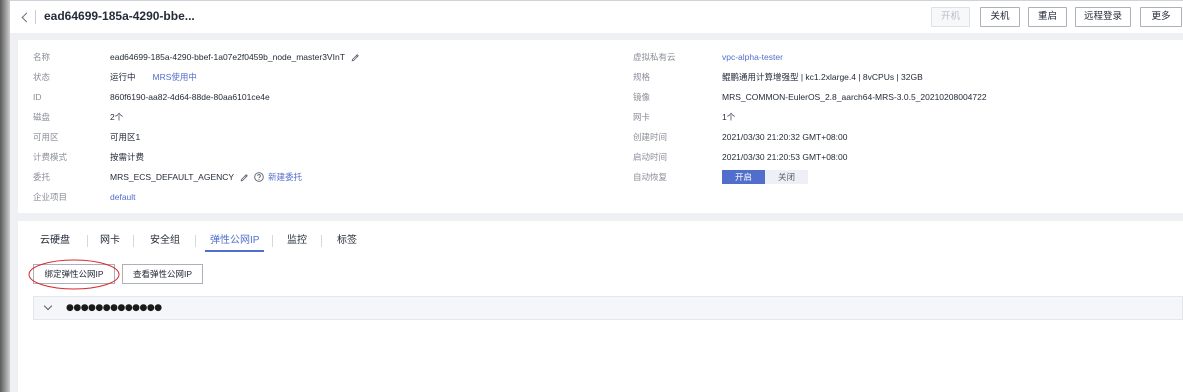  Describe the element at coordinates (42, 57) in the screenshot. I see `label-name: 名称` at that location.